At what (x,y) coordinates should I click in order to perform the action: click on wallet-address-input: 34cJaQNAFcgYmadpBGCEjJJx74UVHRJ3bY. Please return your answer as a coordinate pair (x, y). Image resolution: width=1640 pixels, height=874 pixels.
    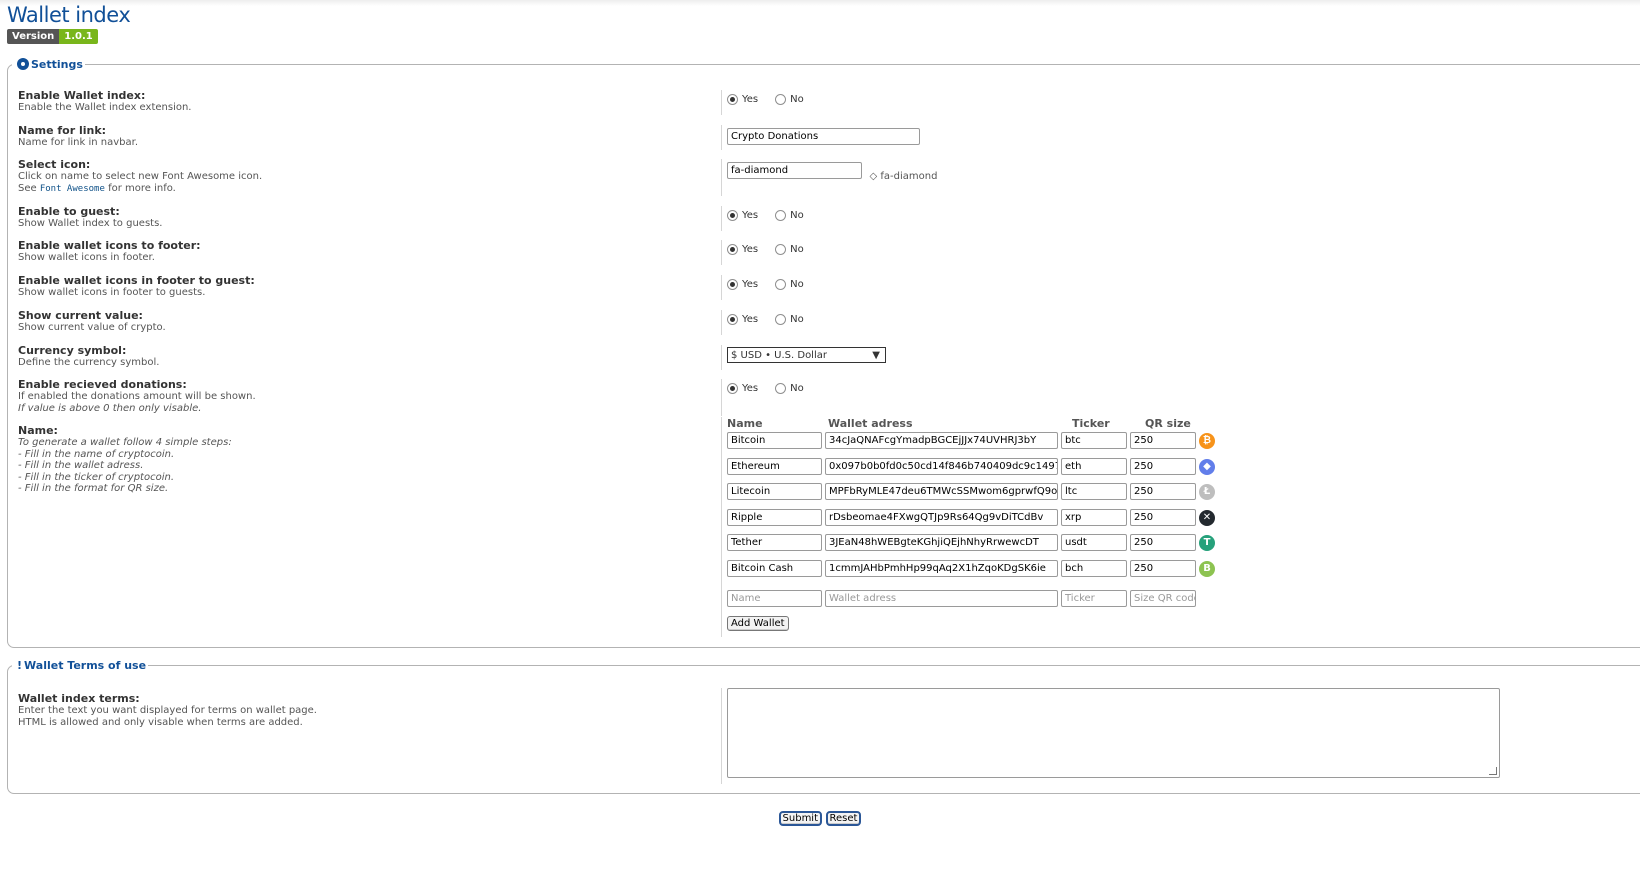
    Looking at the image, I should click on (941, 440).